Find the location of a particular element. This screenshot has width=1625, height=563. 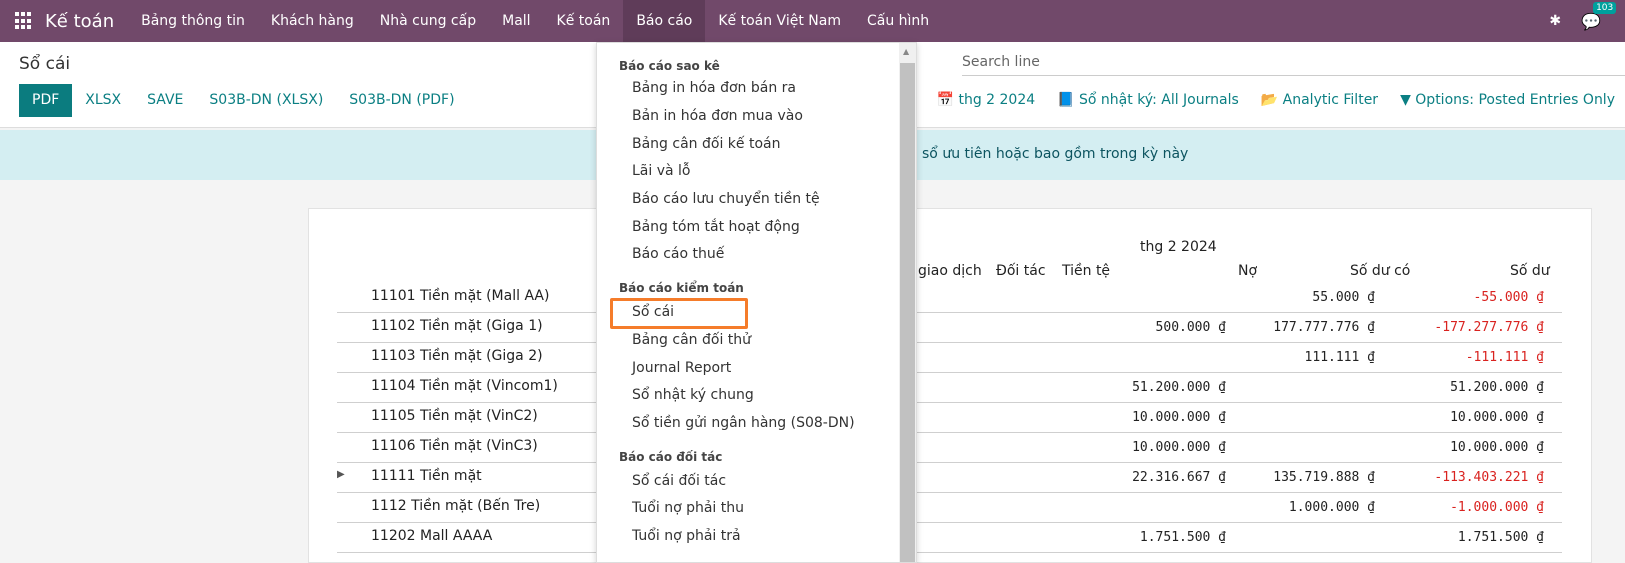

book-icon: 📘 is located at coordinates (1068, 100).